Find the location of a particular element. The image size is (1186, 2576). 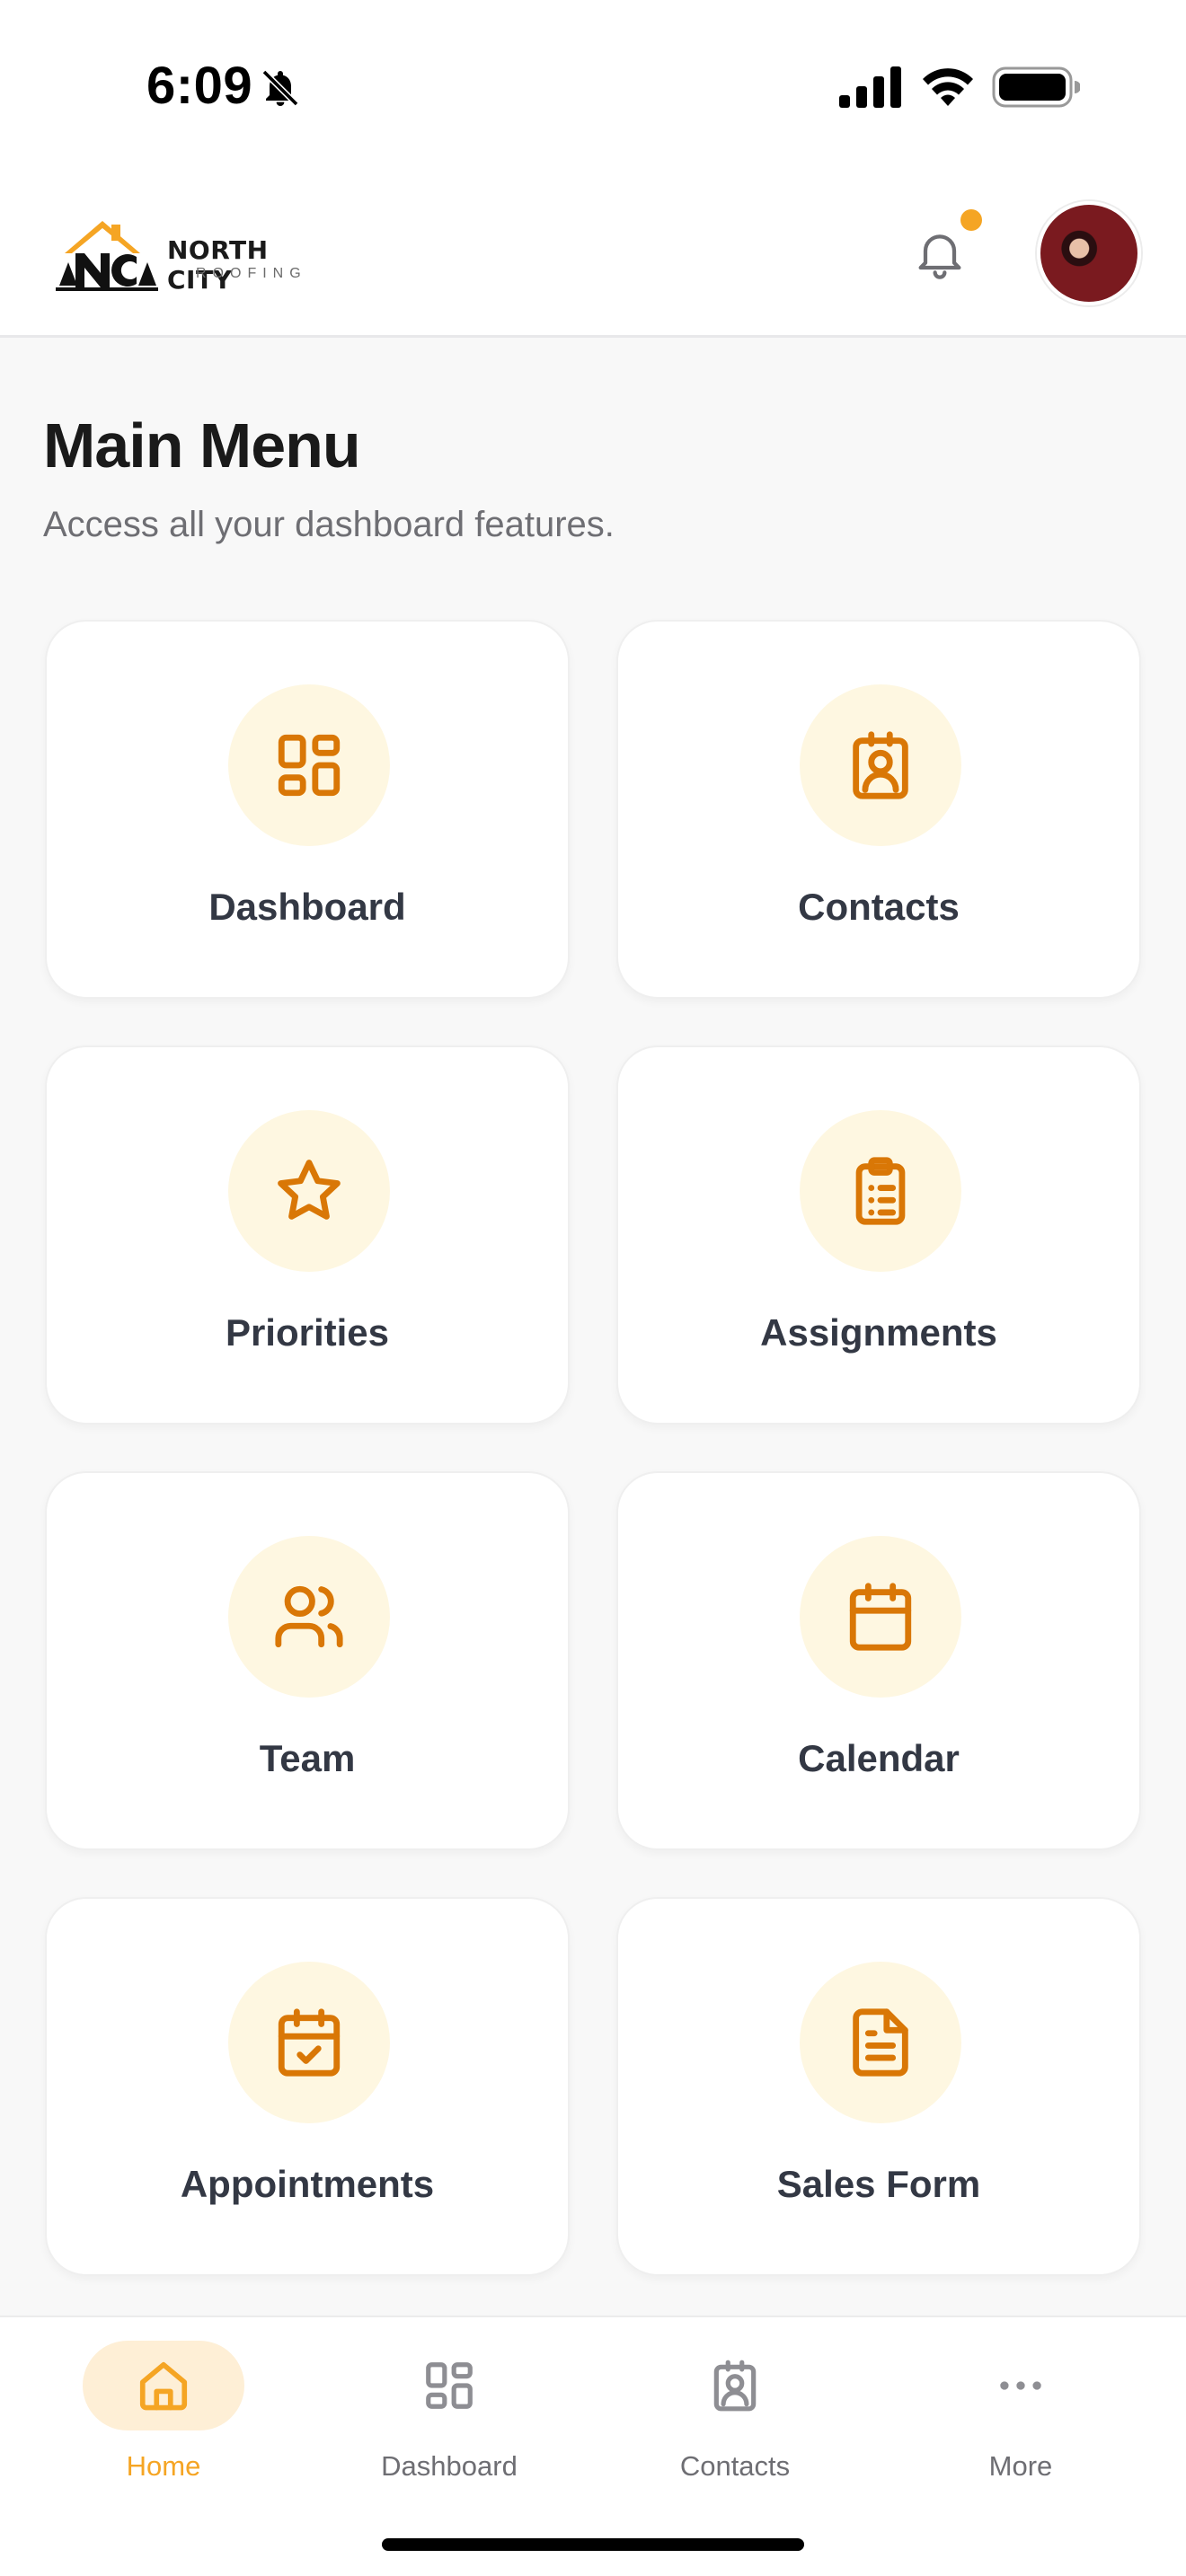

wifi-icon is located at coordinates (948, 87).